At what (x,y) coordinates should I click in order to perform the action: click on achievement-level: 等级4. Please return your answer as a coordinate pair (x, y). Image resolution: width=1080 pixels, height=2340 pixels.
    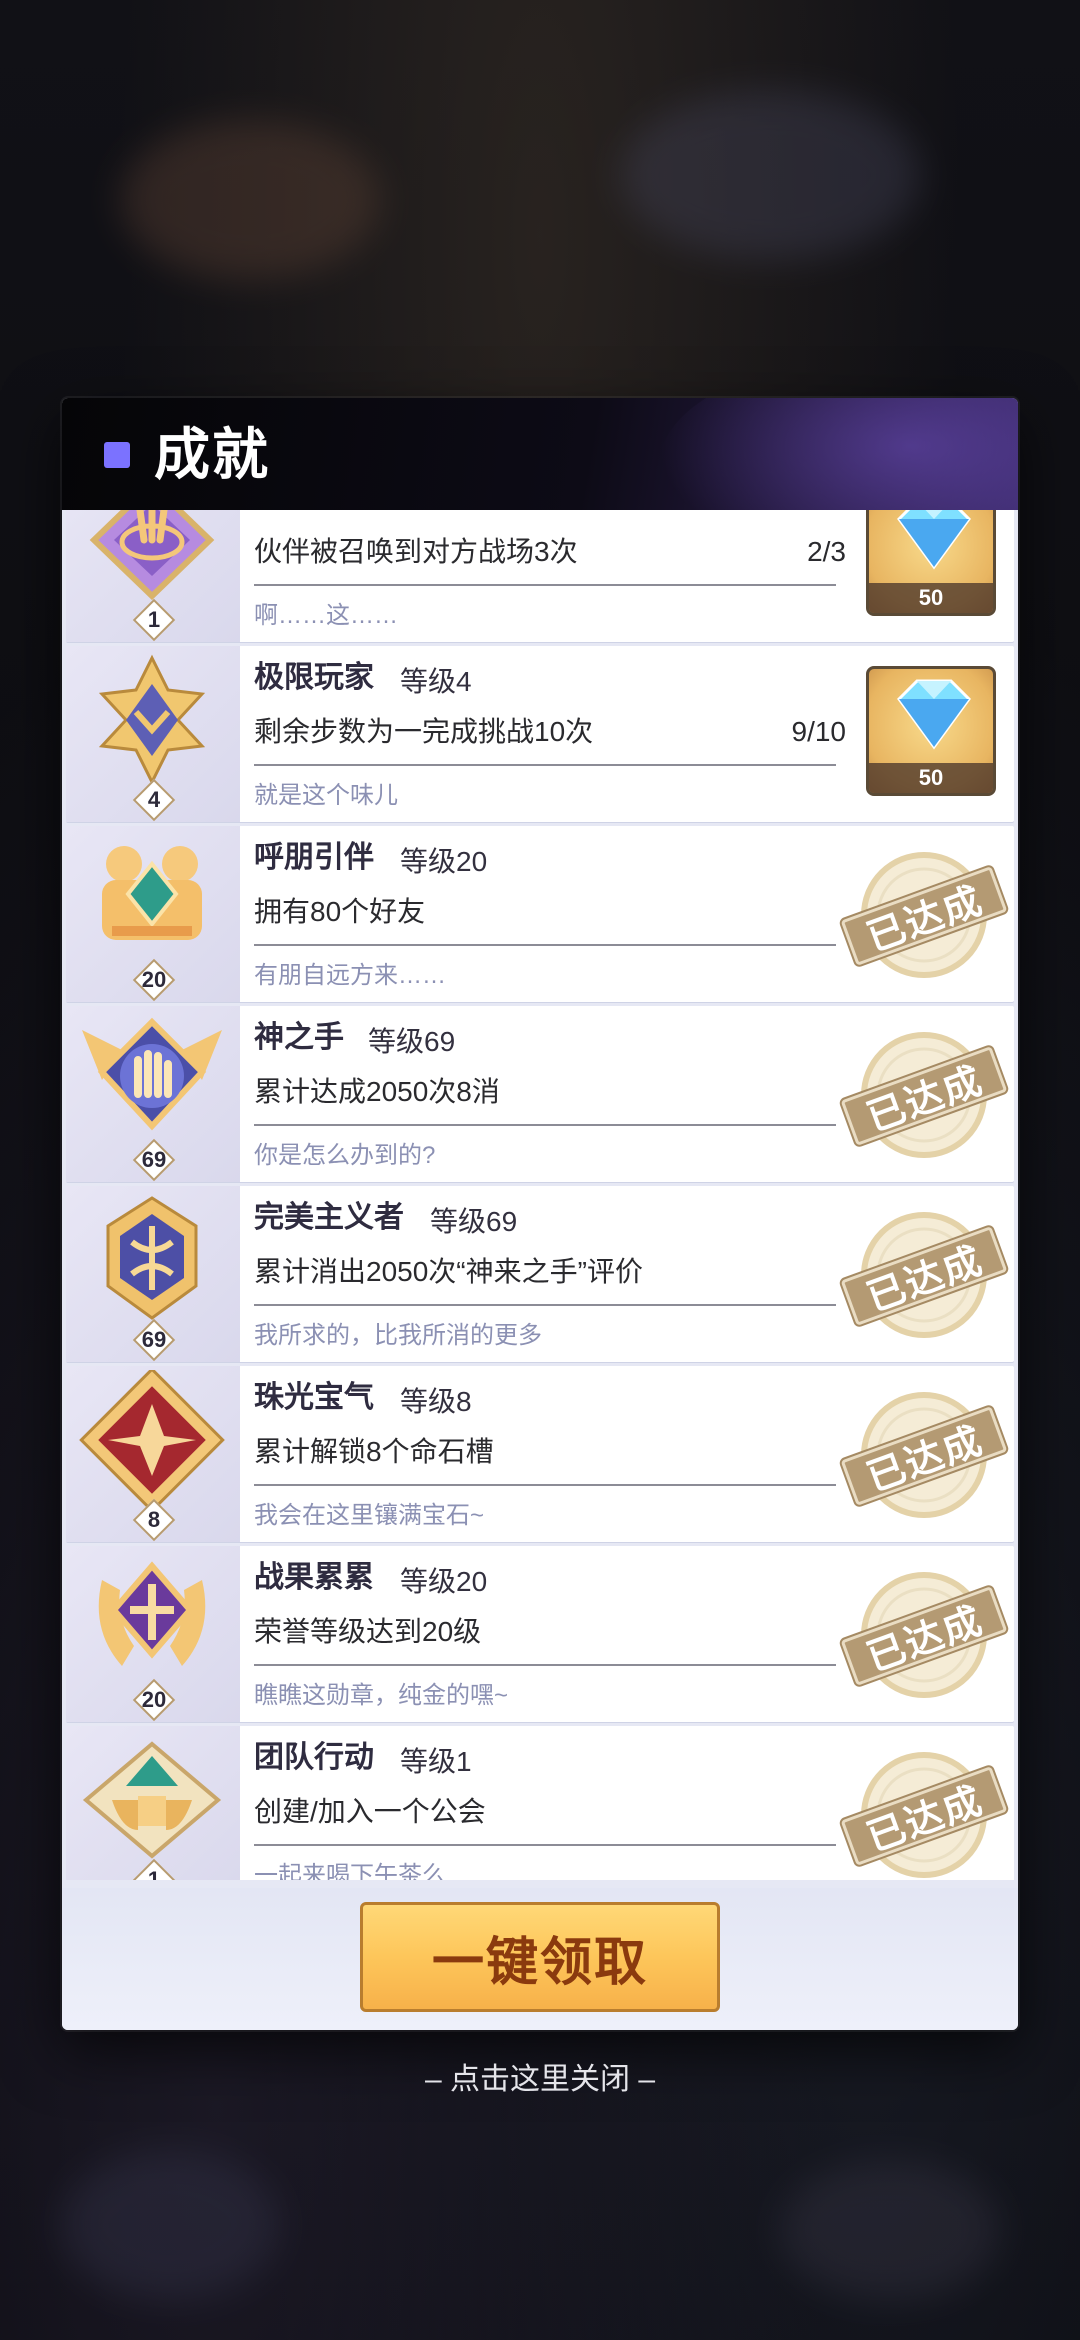
    Looking at the image, I should click on (436, 681).